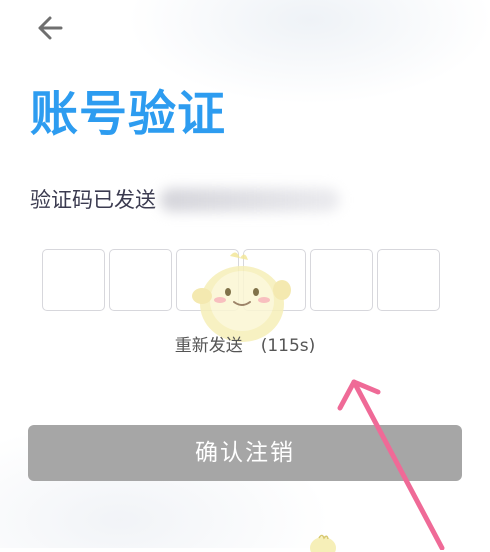 The width and height of the screenshot is (490, 552). I want to click on mascot-chick-sticker, so click(241, 297).